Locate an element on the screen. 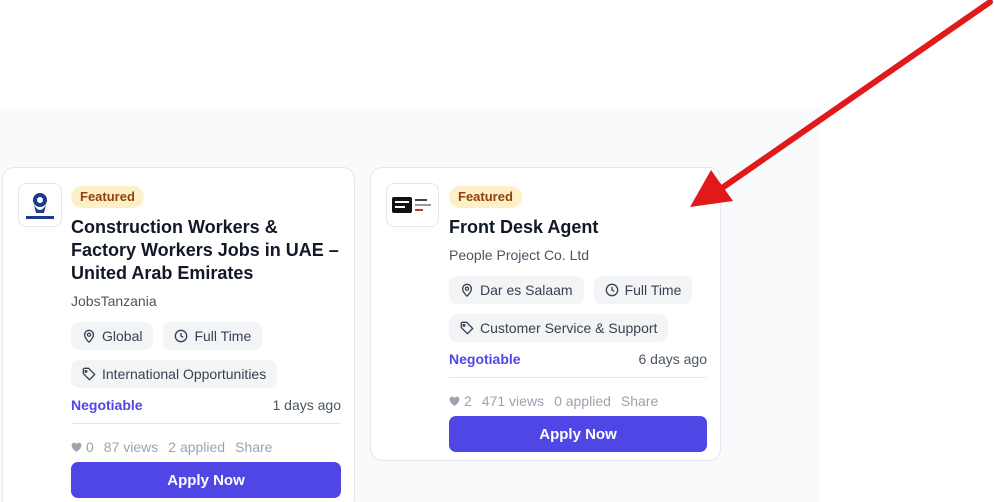 The image size is (994, 502). like-button: 2 is located at coordinates (460, 401).